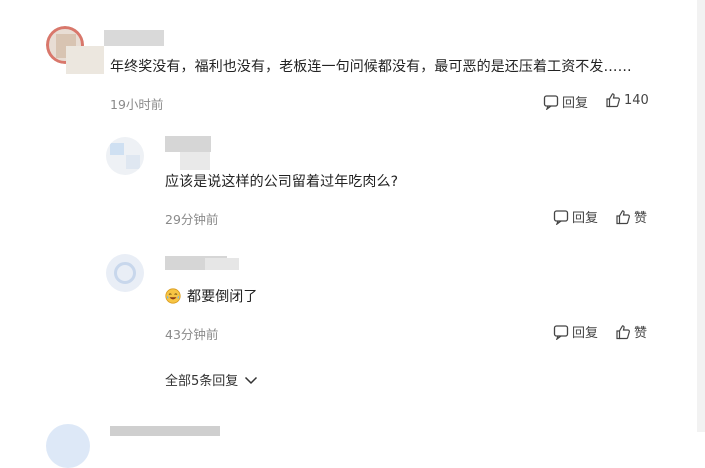 The image size is (705, 468). Describe the element at coordinates (137, 104) in the screenshot. I see `comment-timestamp: 19小时前` at that location.